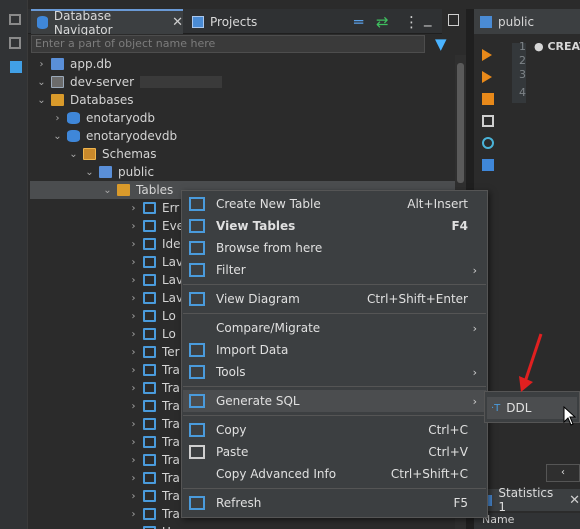 The height and width of the screenshot is (529, 580). I want to click on menu-item-shortcut: Ctrl+V, so click(448, 452).